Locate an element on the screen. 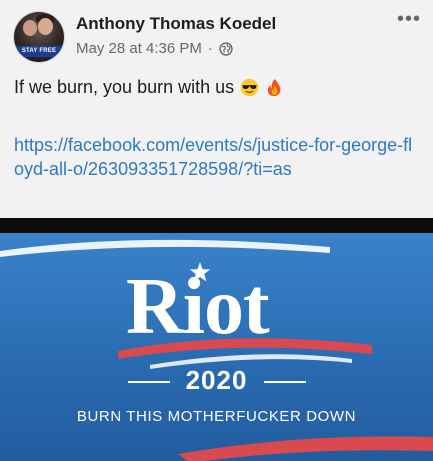 The image size is (433, 461). avatar-face-left is located at coordinates (30, 28).